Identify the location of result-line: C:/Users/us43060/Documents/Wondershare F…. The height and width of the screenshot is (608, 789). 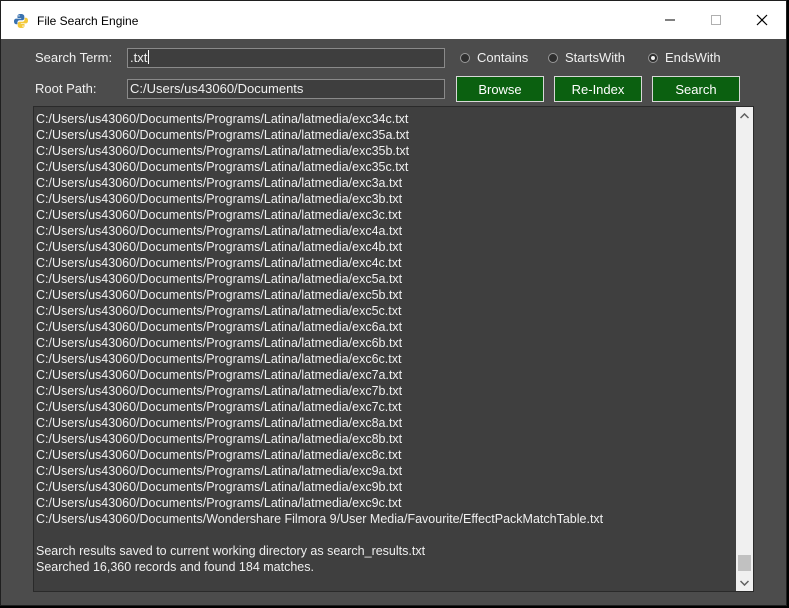
(320, 519).